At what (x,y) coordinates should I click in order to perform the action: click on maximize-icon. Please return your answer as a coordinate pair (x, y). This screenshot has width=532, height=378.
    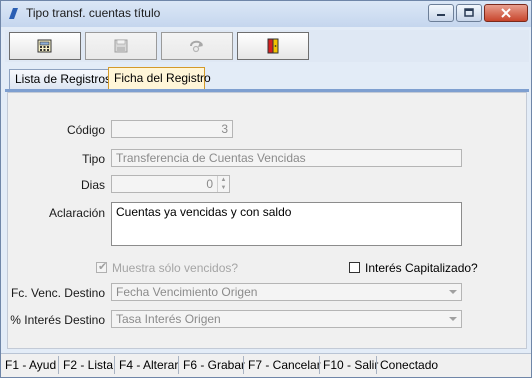
    Looking at the image, I should click on (469, 12).